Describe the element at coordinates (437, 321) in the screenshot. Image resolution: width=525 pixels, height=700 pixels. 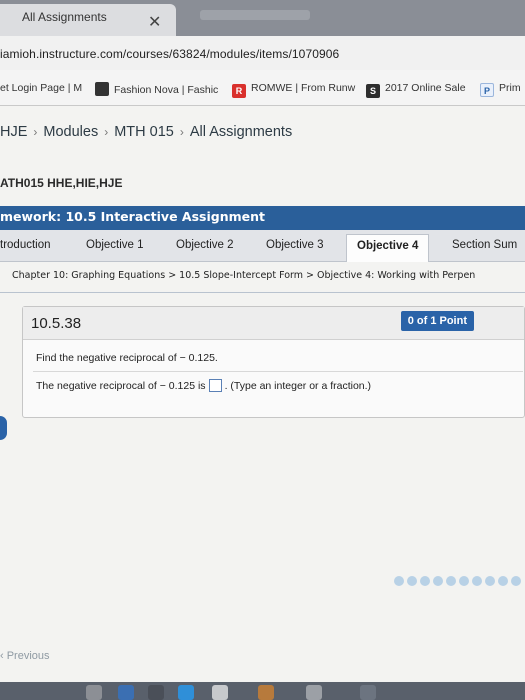
I see `points-badge: 0 of 1 Point` at that location.